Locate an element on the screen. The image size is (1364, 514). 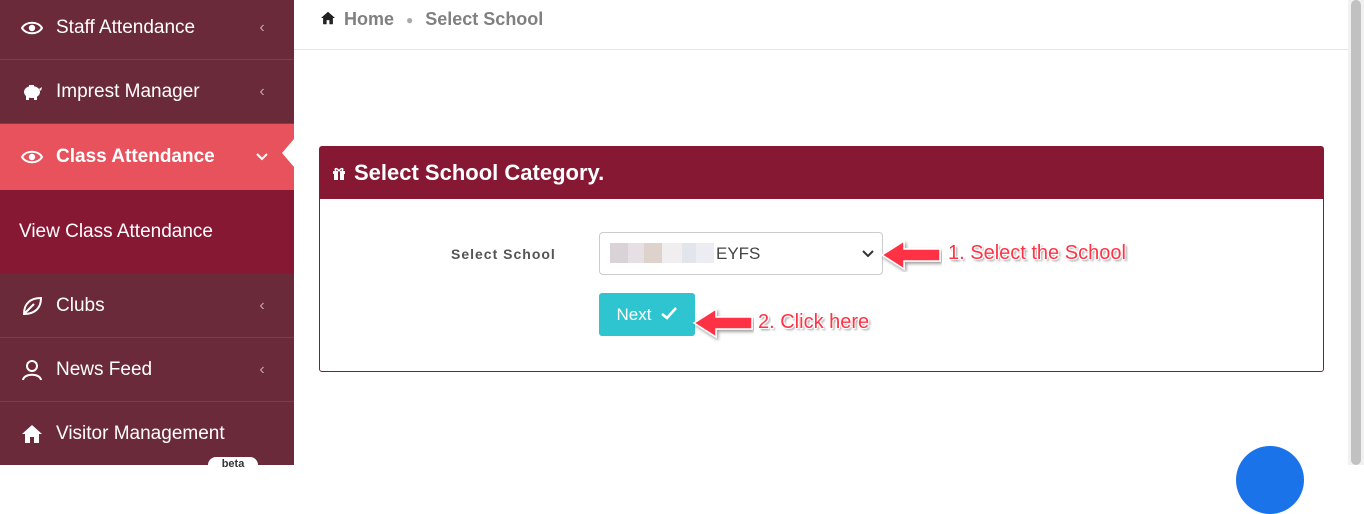
sidebar-item-clubs: Clubs ‹ is located at coordinates (147, 306).